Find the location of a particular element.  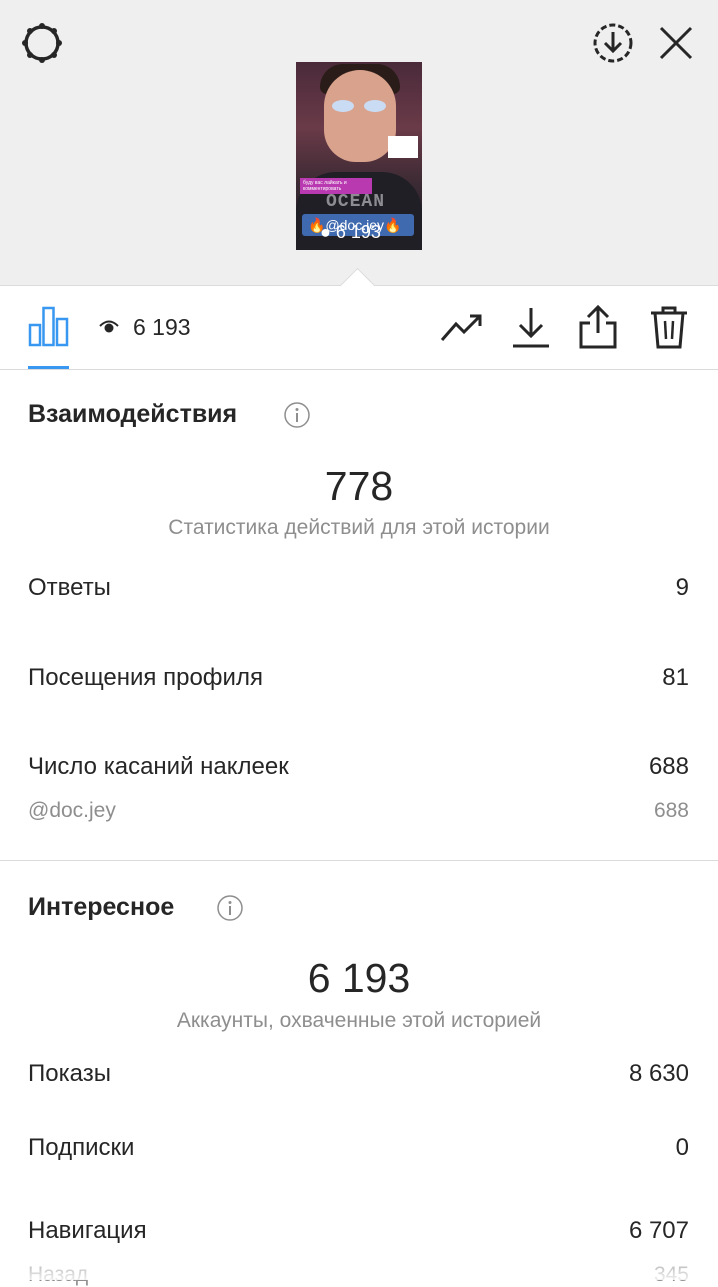

close-icon is located at coordinates (676, 43).